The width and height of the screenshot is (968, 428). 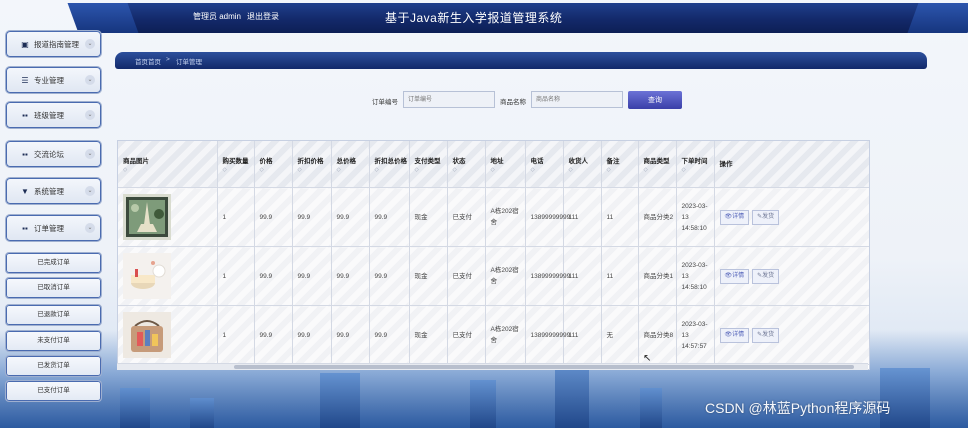 I want to click on sidebar-item-3: ▪▪ 班级管理 ⌄, so click(x=53, y=115).